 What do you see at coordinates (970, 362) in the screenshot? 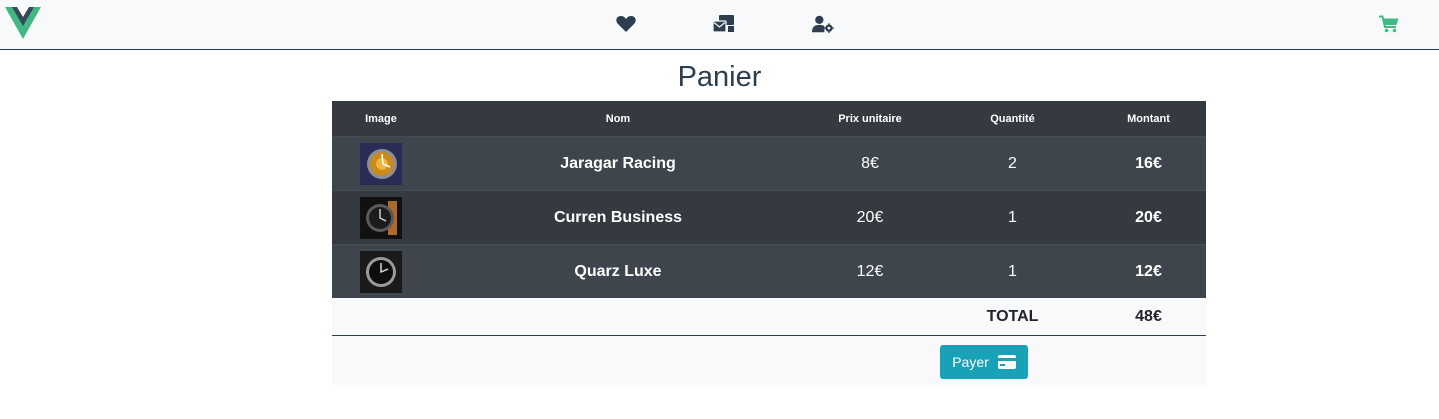
I see `pay-button-label: Payer` at bounding box center [970, 362].